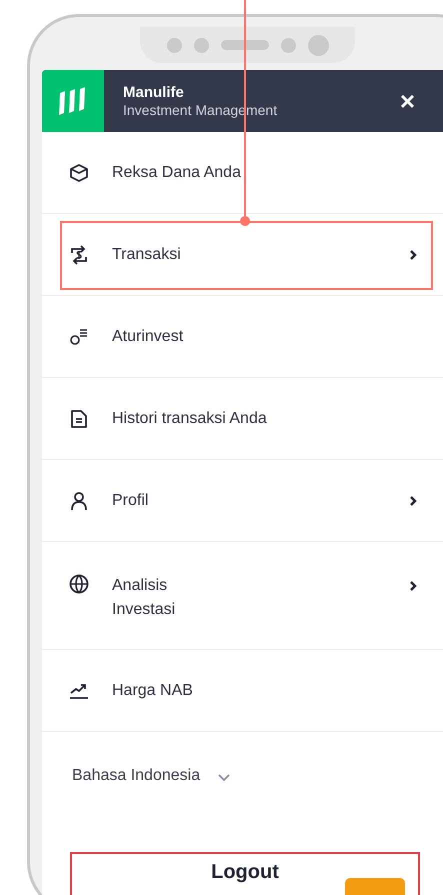 The width and height of the screenshot is (443, 895). What do you see at coordinates (389, 101) in the screenshot?
I see `close-button: ×` at bounding box center [389, 101].